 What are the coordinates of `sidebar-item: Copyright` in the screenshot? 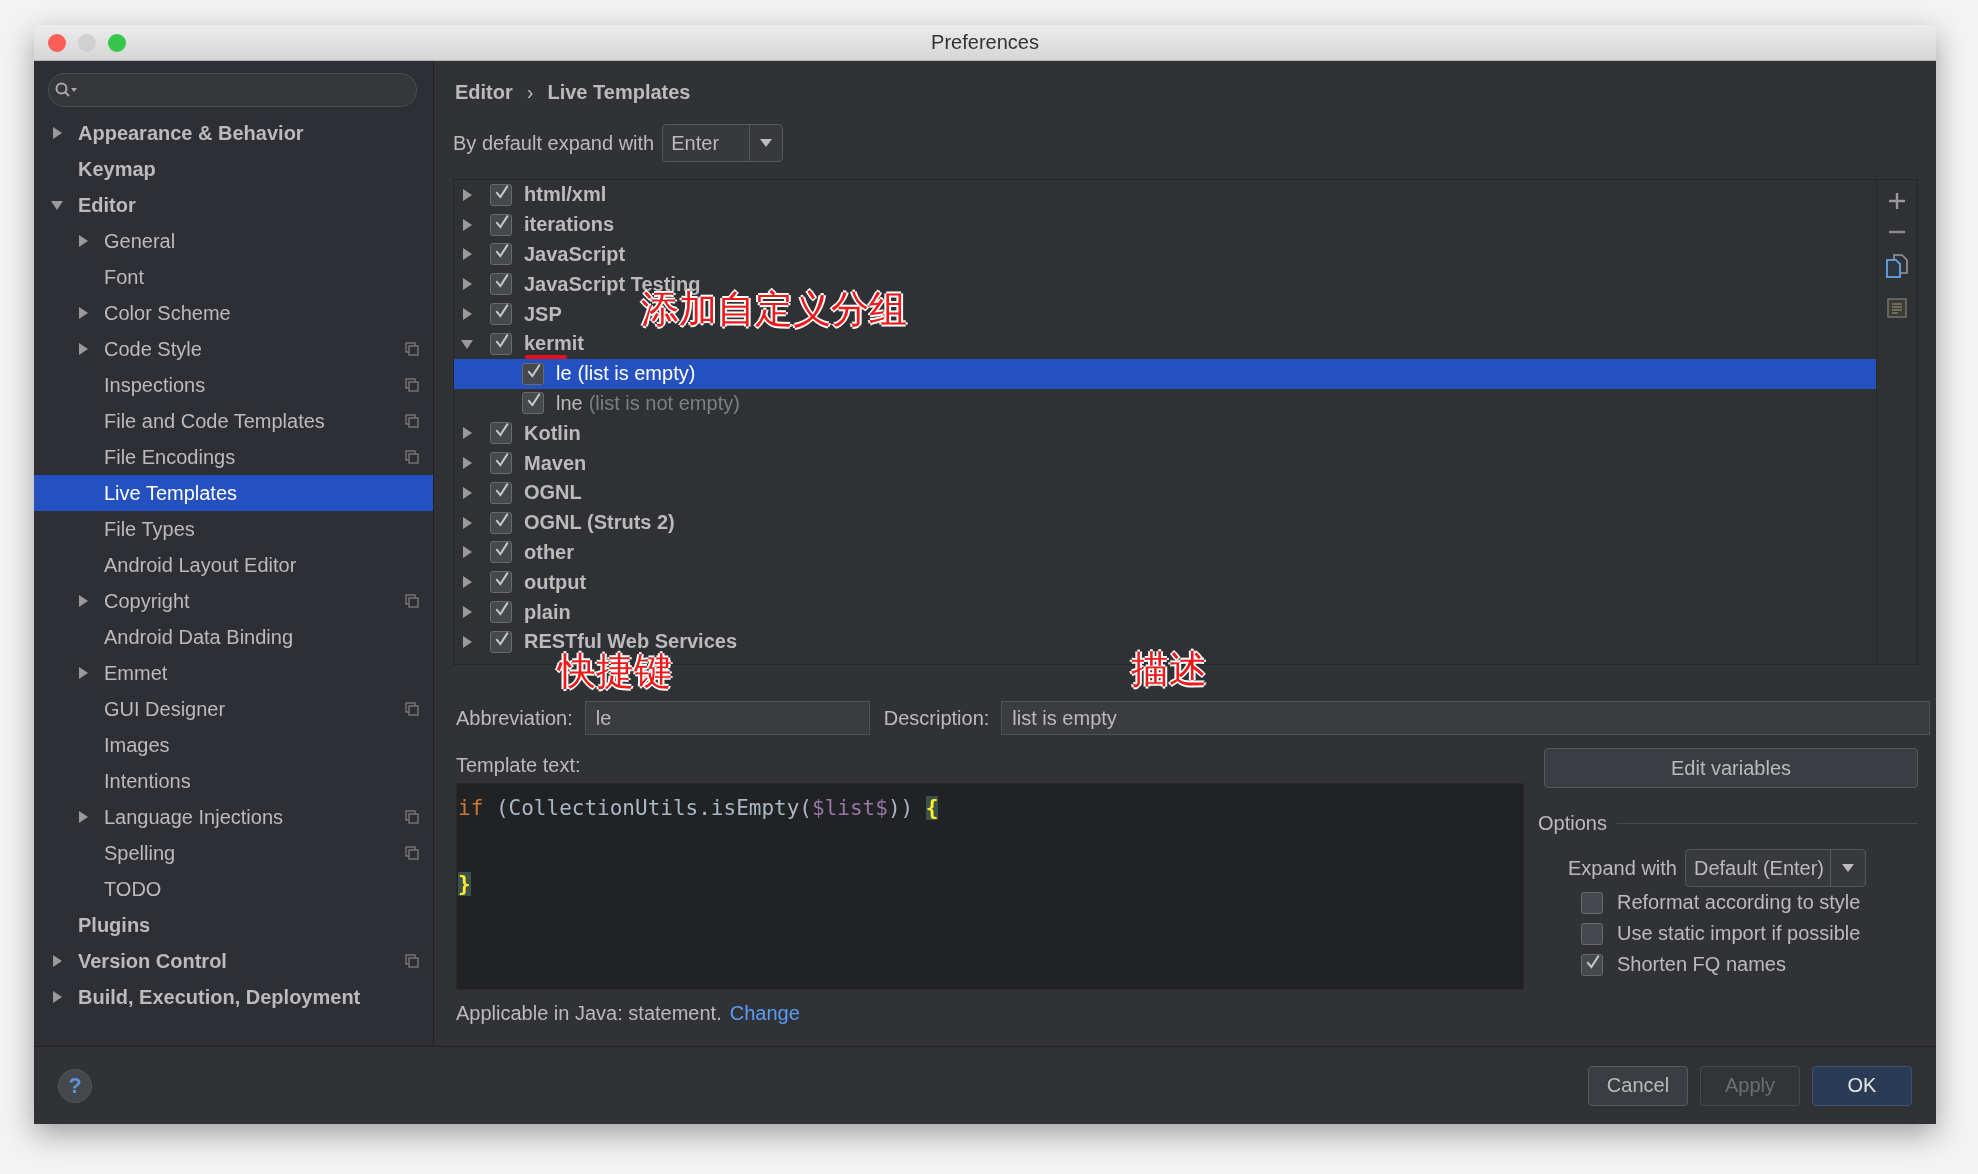 It's located at (233, 601).